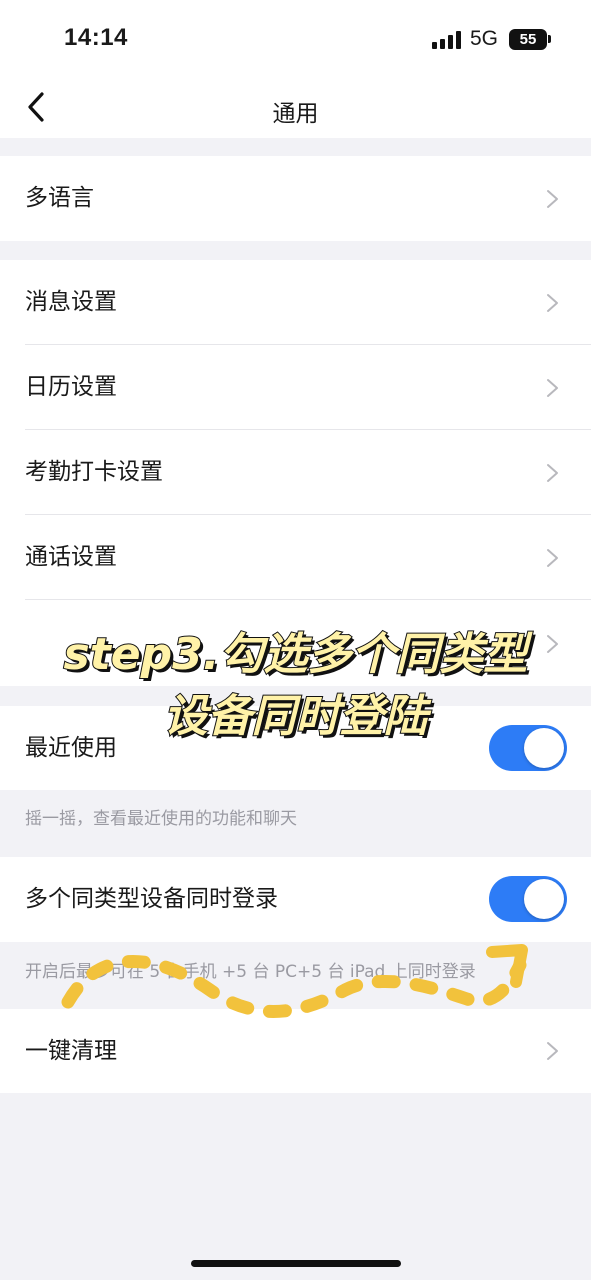 This screenshot has height=1280, width=591. What do you see at coordinates (549, 39) in the screenshot?
I see `battery-tip` at bounding box center [549, 39].